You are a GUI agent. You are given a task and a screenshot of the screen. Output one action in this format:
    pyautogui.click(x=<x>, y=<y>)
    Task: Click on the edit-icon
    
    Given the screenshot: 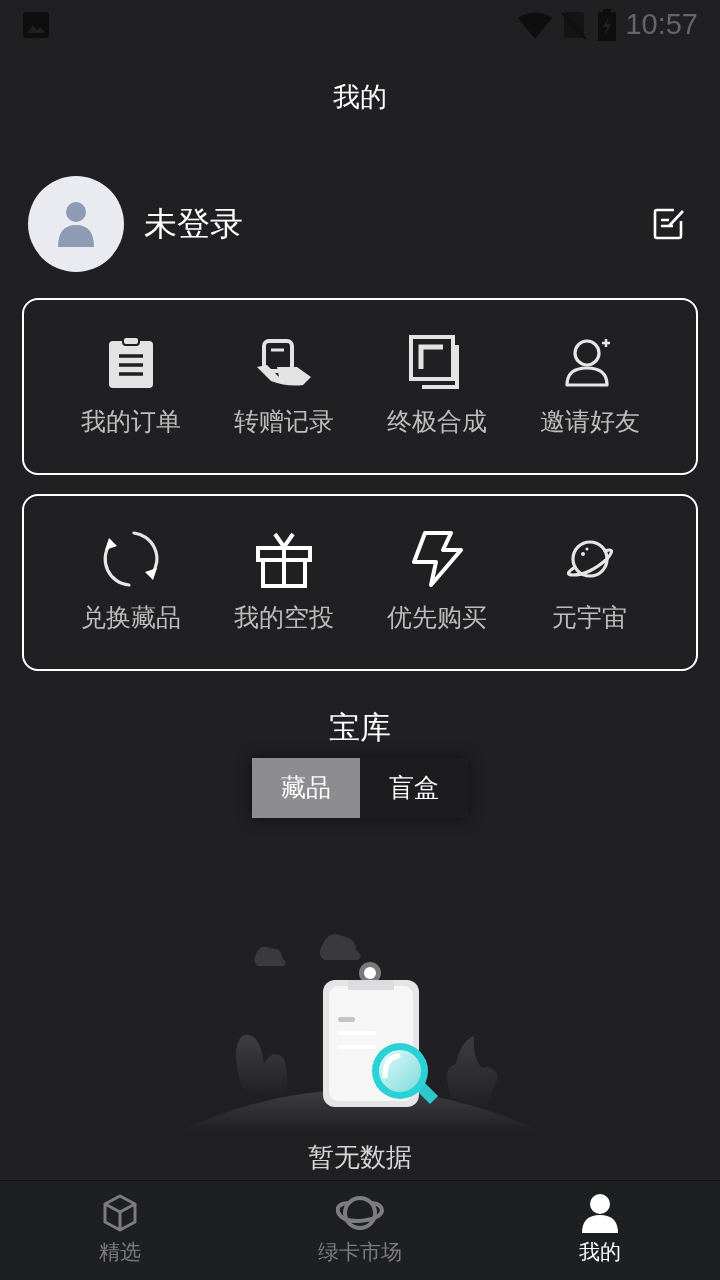 What is the action you would take?
    pyautogui.click(x=669, y=224)
    